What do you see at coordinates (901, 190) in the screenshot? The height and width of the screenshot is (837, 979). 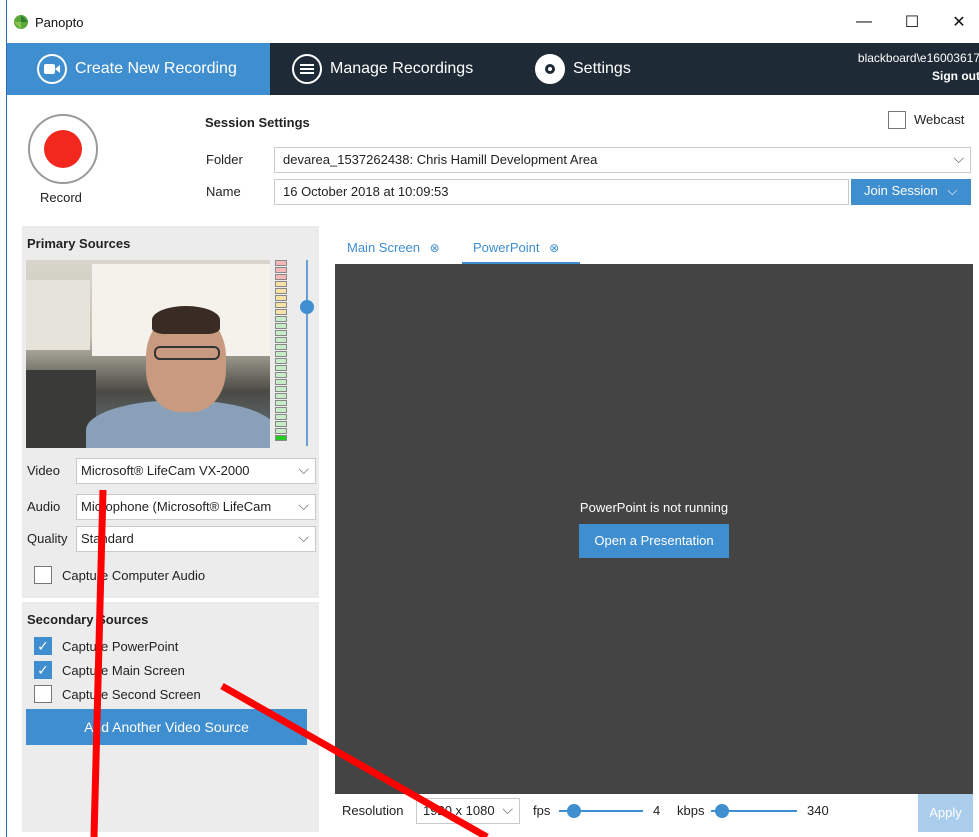 I see `join-session-label: Join Session` at bounding box center [901, 190].